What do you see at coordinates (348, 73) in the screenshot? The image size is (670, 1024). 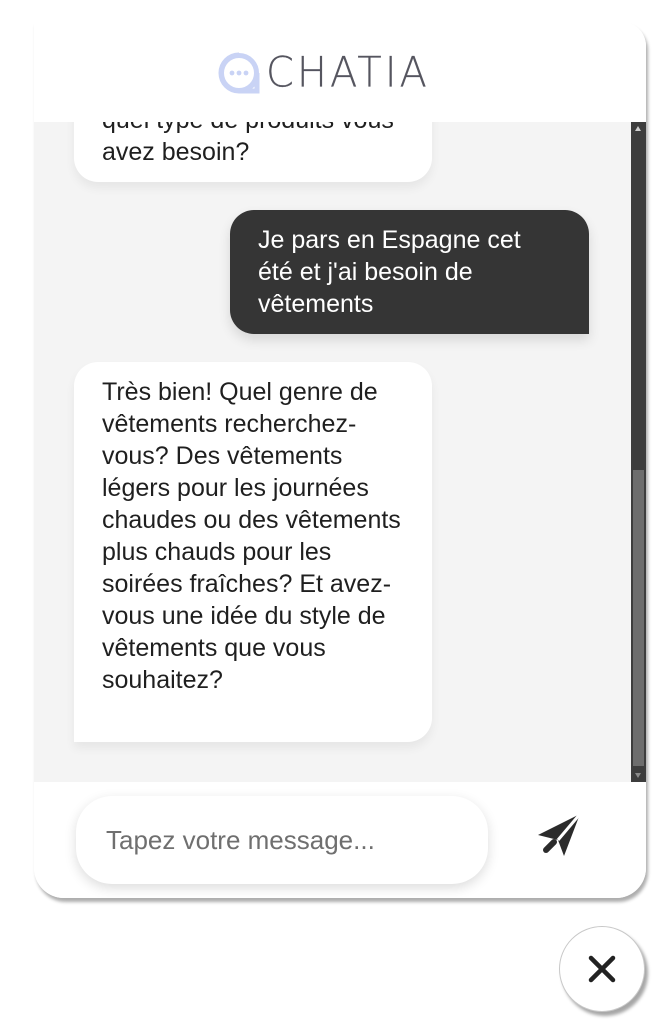 I see `logo-text: CHATIA` at bounding box center [348, 73].